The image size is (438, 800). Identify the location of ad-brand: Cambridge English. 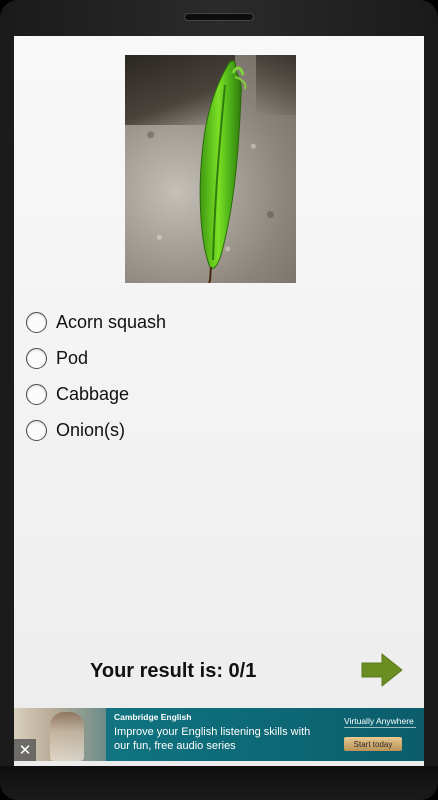
(153, 717).